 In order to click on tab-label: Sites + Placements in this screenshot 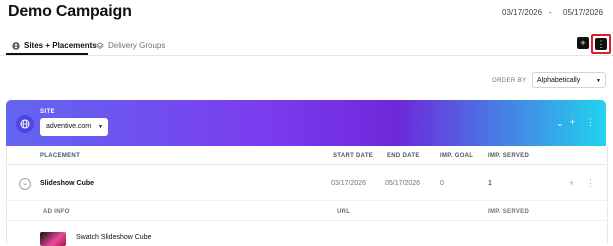, I will do `click(60, 45)`.